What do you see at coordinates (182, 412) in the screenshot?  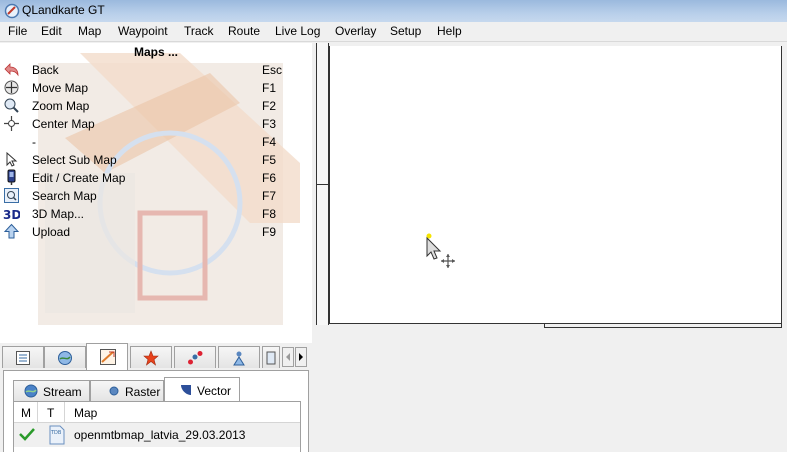 I see `column-header-map: Map` at bounding box center [182, 412].